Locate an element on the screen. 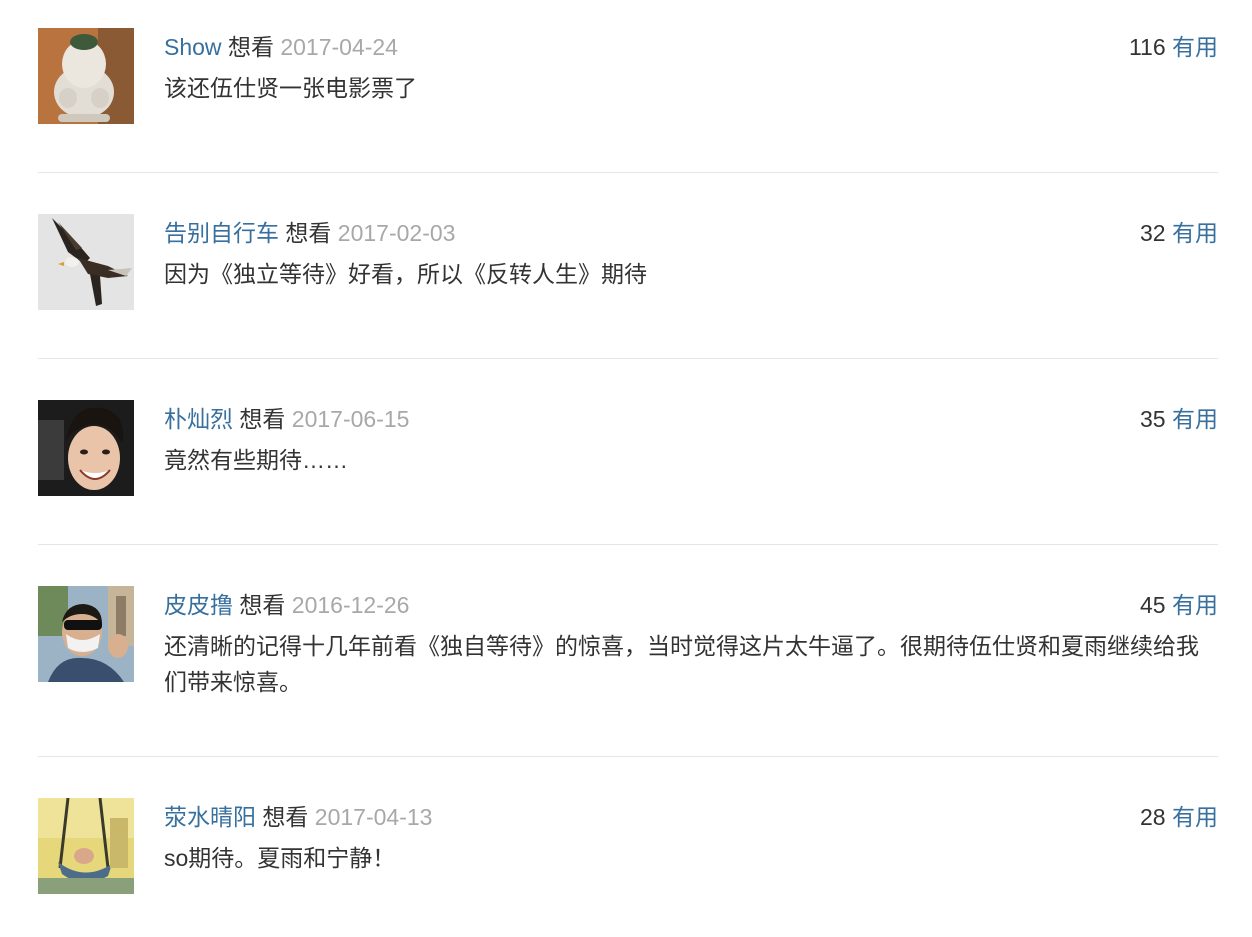  author-link: 皮皮撸 is located at coordinates (198, 605).